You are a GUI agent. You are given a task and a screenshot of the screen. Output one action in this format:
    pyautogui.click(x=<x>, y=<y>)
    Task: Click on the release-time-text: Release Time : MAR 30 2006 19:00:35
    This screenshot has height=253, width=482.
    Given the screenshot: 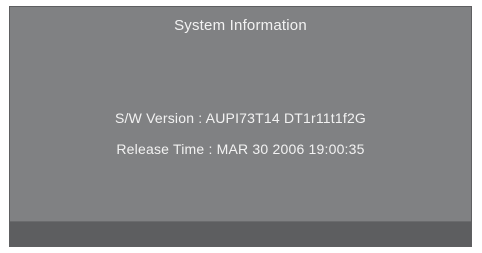 What is the action you would take?
    pyautogui.click(x=240, y=149)
    